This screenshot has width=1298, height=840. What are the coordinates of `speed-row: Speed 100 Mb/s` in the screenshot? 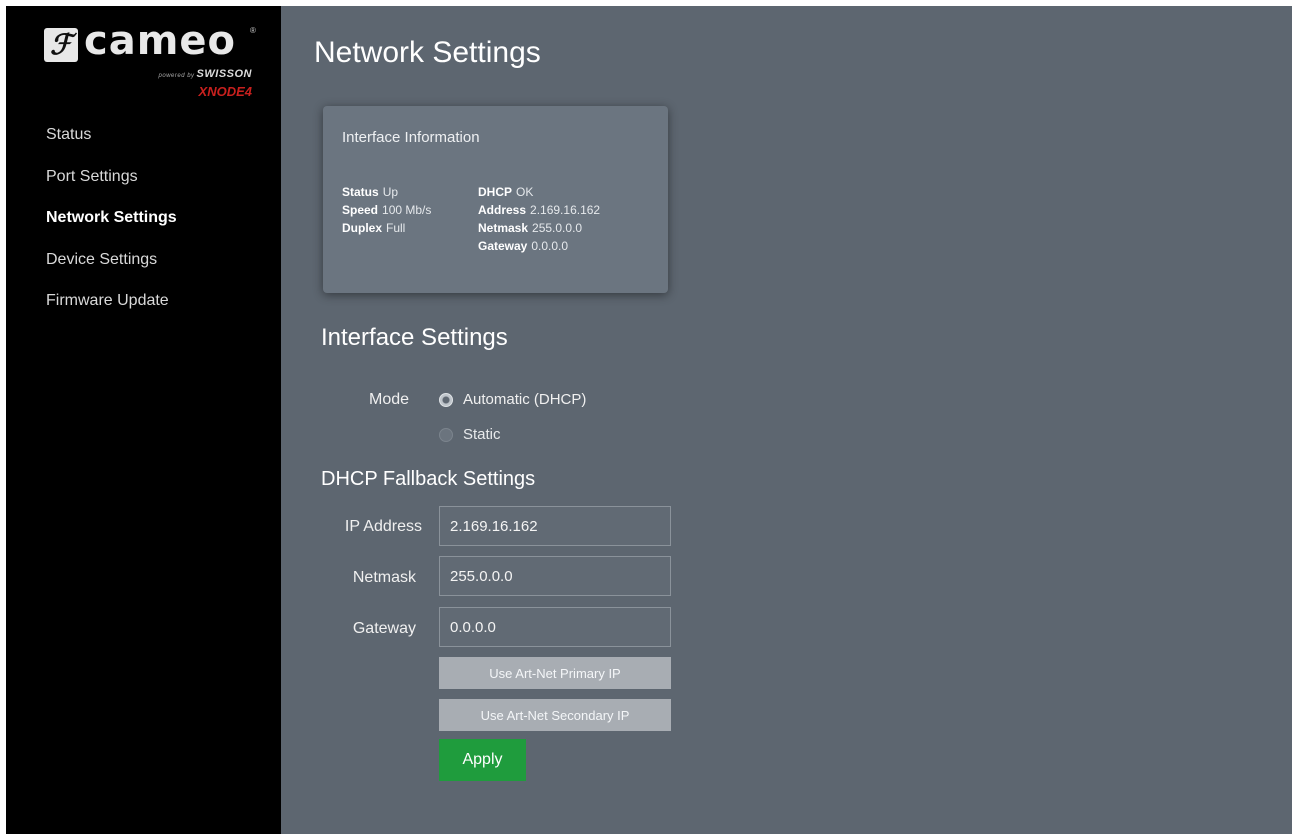 It's located at (386, 210).